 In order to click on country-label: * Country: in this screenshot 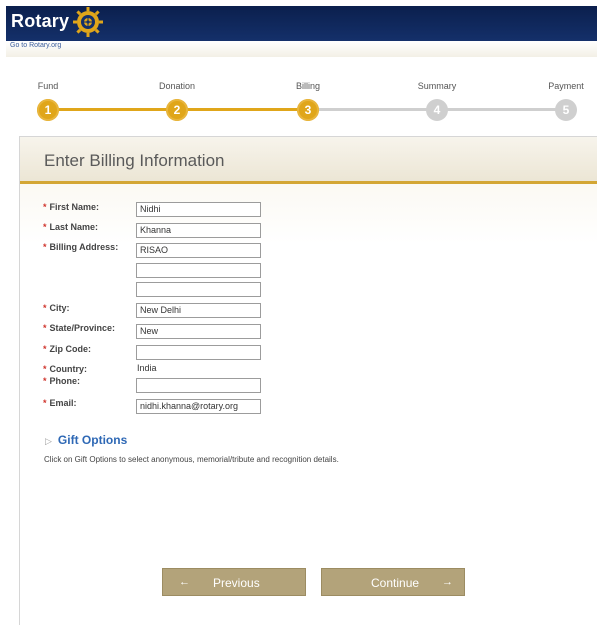, I will do `click(65, 369)`.